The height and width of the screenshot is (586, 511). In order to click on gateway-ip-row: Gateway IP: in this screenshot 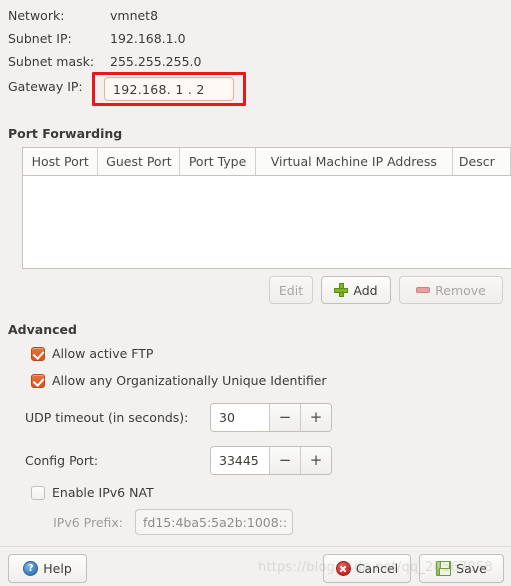, I will do `click(50, 86)`.